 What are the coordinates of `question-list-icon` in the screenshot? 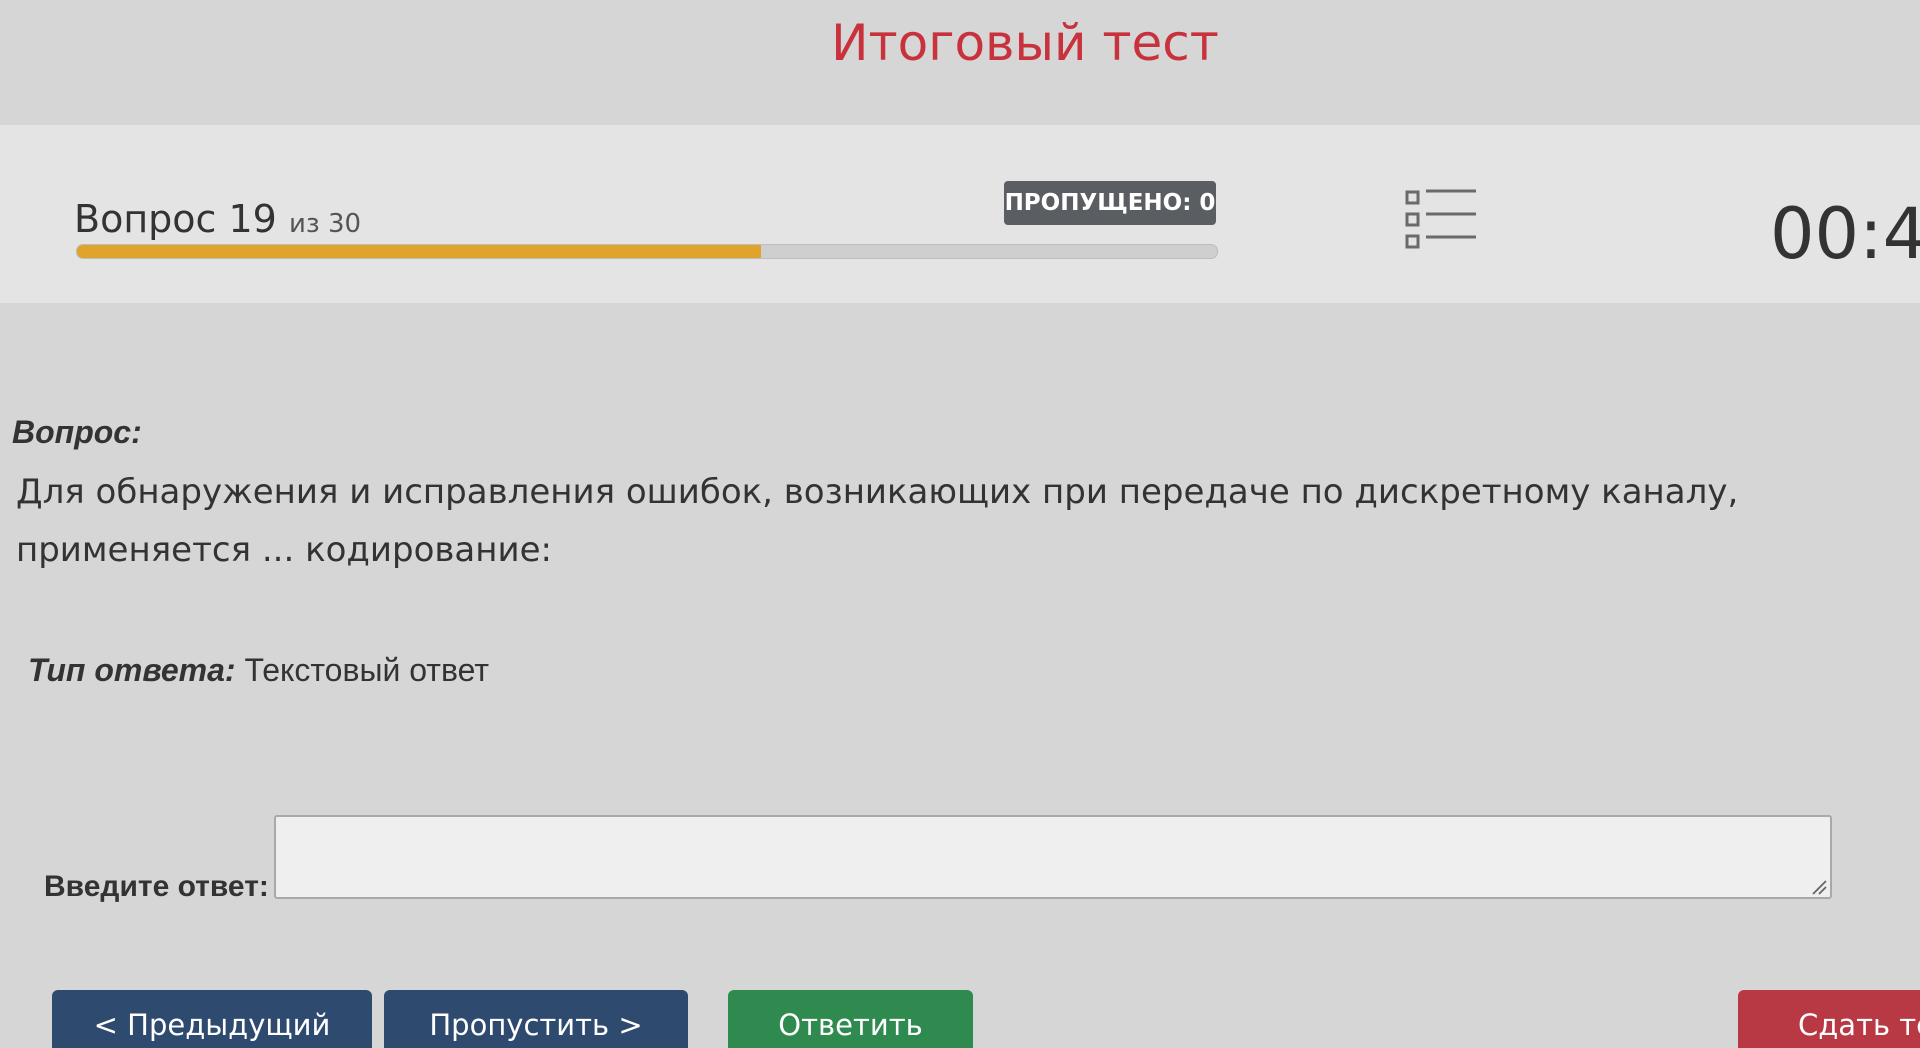 It's located at (1441, 220).